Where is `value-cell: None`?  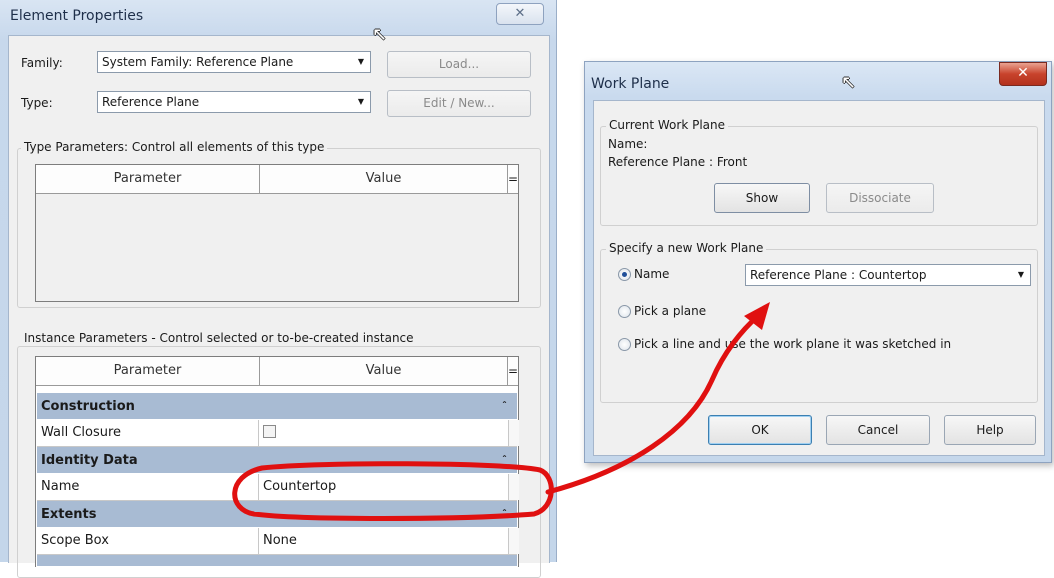
value-cell: None is located at coordinates (384, 541).